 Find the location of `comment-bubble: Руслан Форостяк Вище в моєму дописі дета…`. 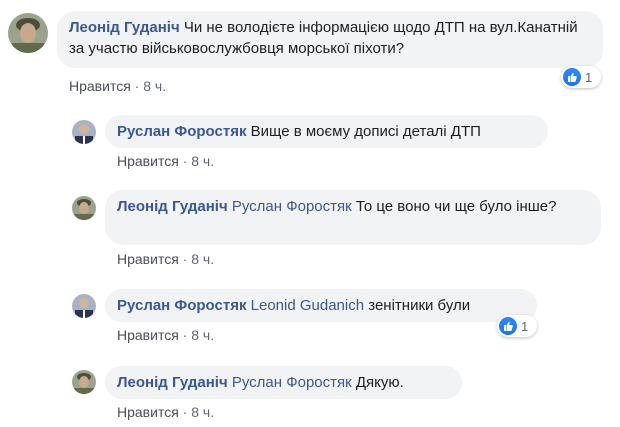

comment-bubble: Руслан Форостяк Вище в моєму дописі дета… is located at coordinates (326, 131).